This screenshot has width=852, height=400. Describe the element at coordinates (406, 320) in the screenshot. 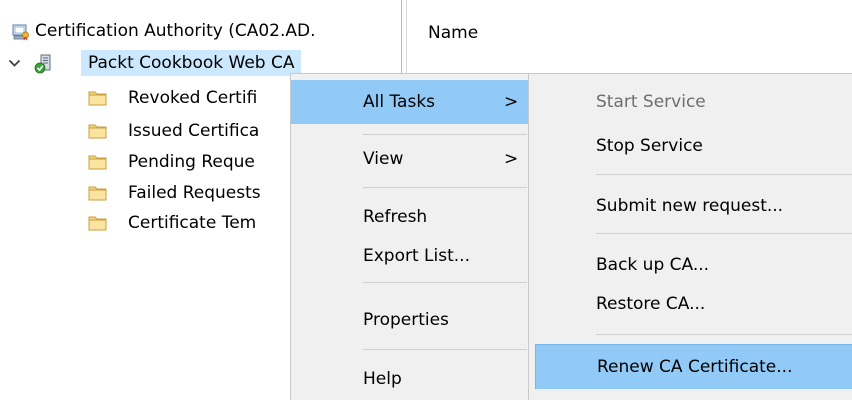

I see `menu-item-label: Properties` at that location.